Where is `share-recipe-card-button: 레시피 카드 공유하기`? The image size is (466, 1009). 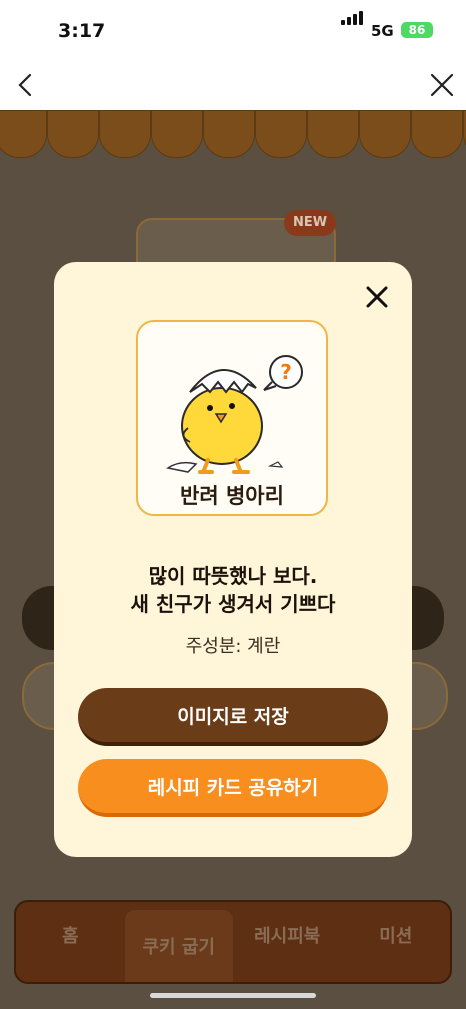 share-recipe-card-button: 레시피 카드 공유하기 is located at coordinates (233, 788).